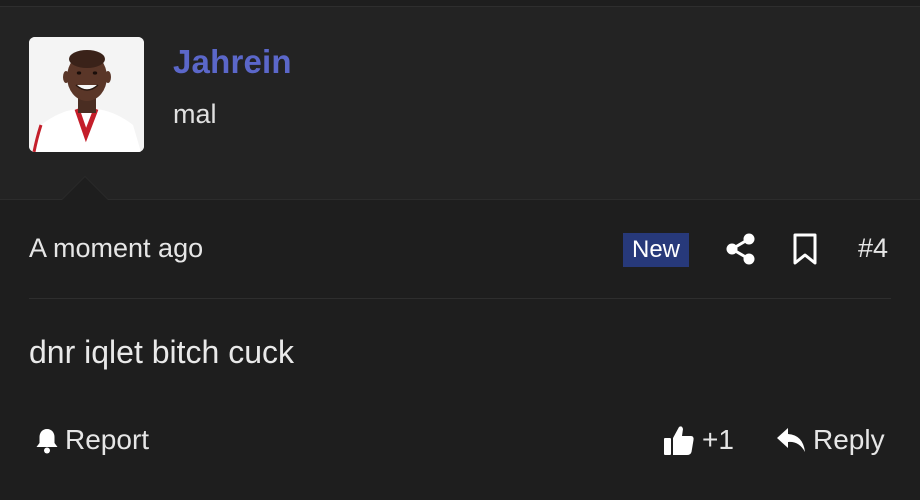 Image resolution: width=920 pixels, height=500 pixels. What do you see at coordinates (107, 439) in the screenshot?
I see `report-label: Report` at bounding box center [107, 439].